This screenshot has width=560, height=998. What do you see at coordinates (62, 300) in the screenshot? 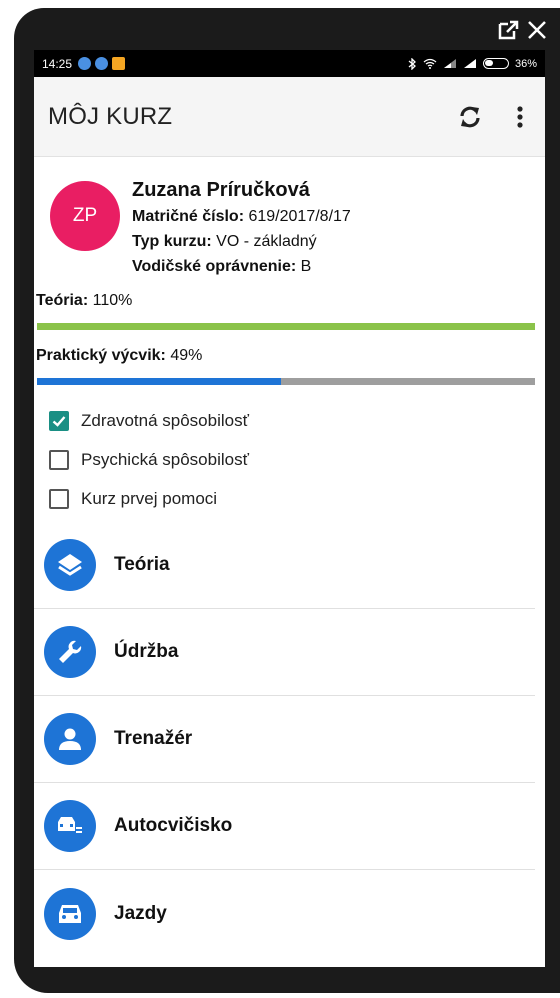
I see `teoria-label: Teória:` at bounding box center [62, 300].